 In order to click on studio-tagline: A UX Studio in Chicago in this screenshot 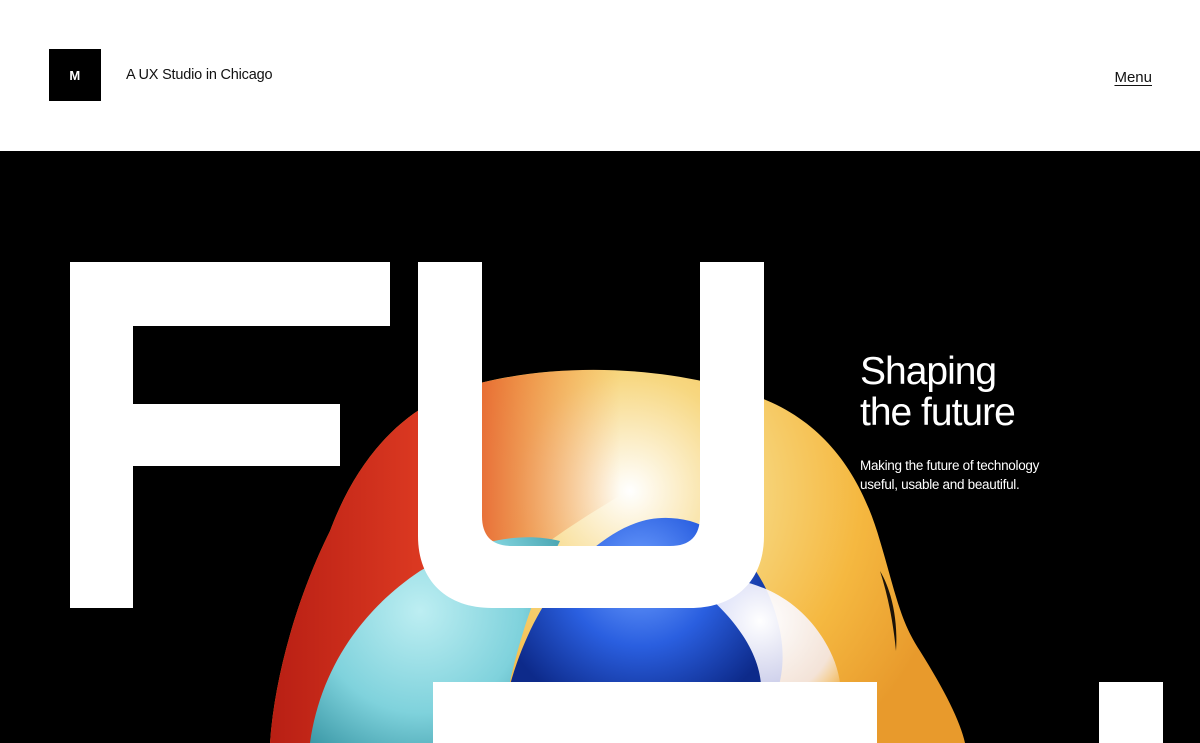, I will do `click(199, 75)`.